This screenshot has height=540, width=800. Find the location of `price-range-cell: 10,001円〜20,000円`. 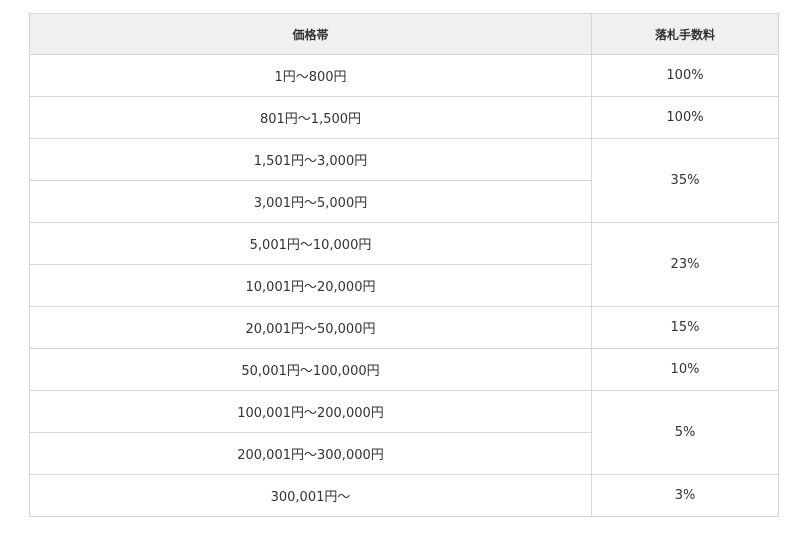

price-range-cell: 10,001円〜20,000円 is located at coordinates (310, 285).